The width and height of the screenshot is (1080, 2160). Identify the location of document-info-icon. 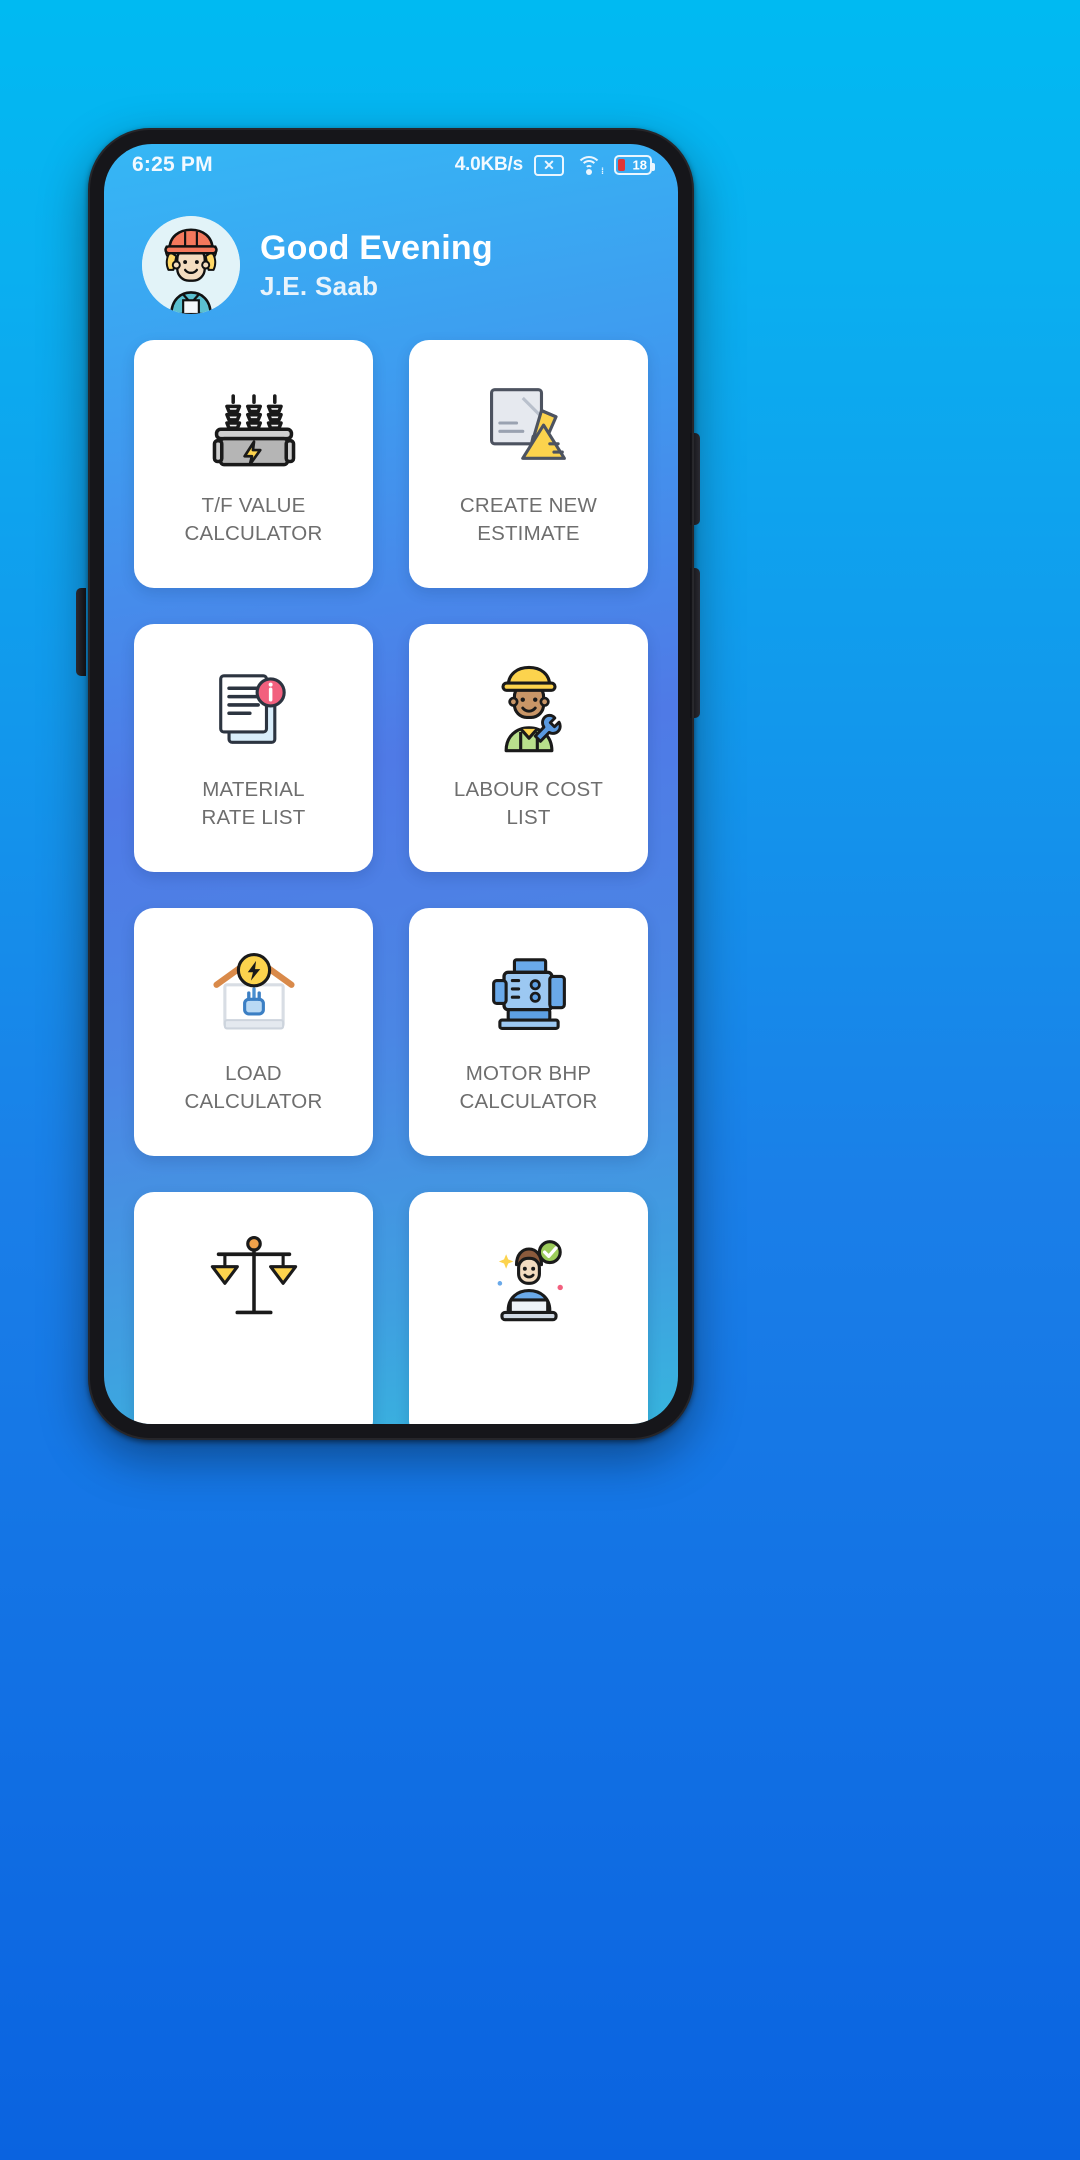
(254, 707).